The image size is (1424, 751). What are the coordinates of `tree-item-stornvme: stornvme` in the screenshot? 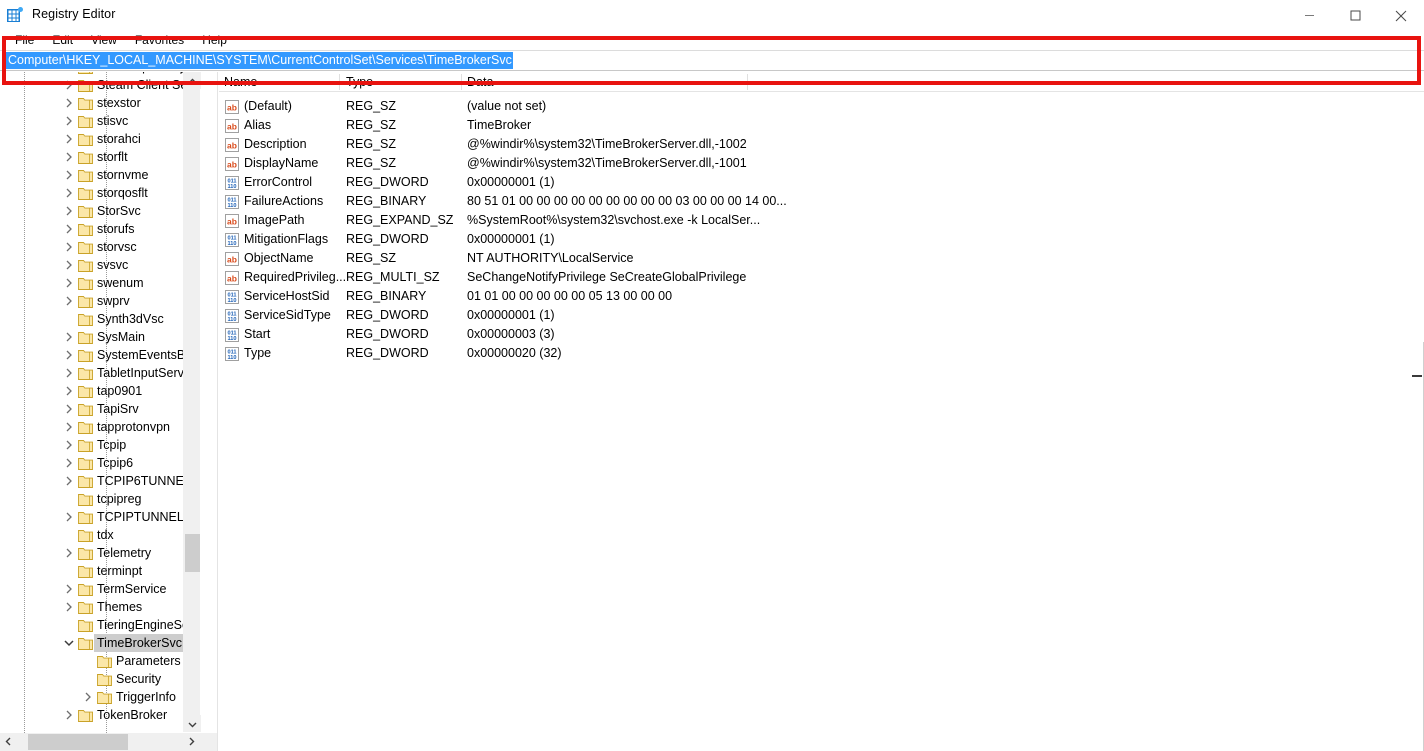 It's located at (100, 175).